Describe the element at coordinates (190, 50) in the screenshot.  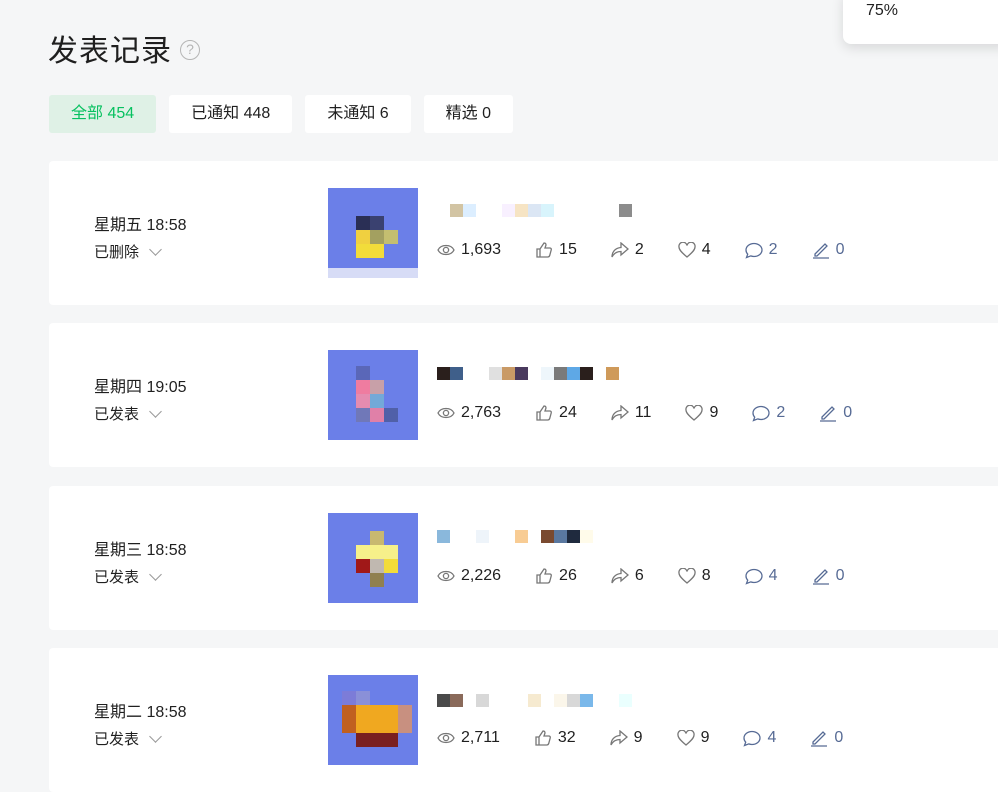
I see `question-circle-icon: ?` at that location.